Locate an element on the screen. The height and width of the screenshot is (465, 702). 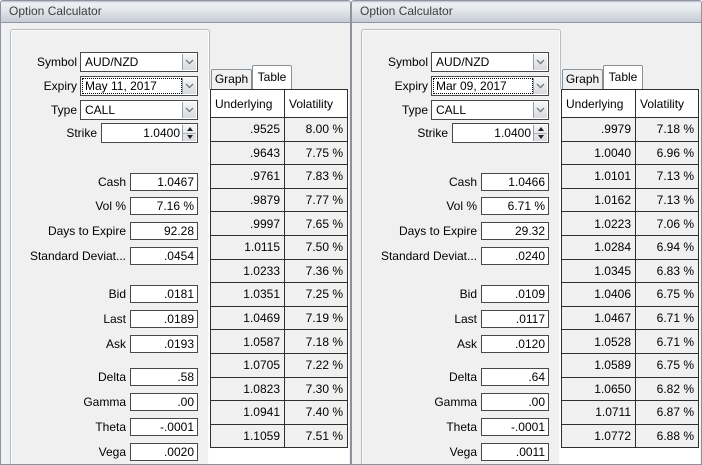
cell-volatility: 7.06 % is located at coordinates (667, 223).